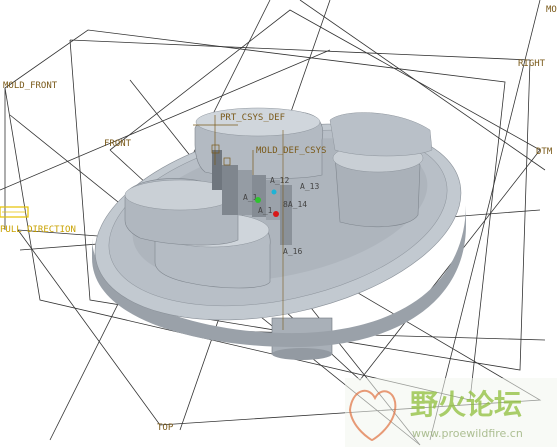 The image size is (557, 447). What do you see at coordinates (165, 428) in the screenshot?
I see `datum-label-top: TOP` at bounding box center [165, 428].